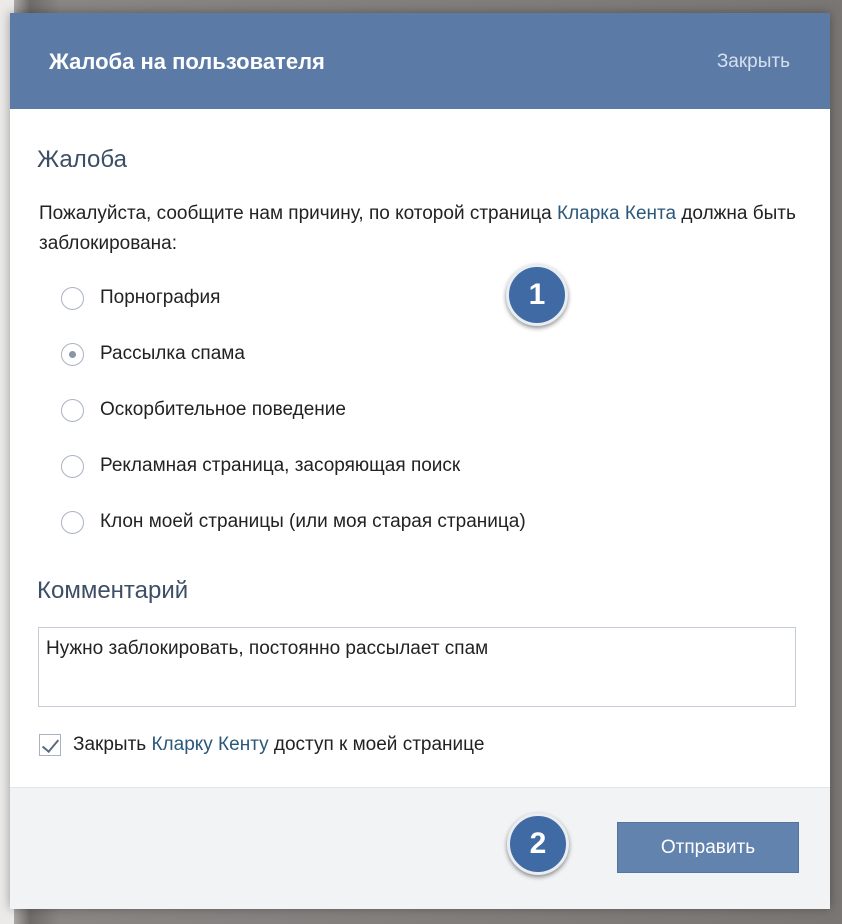 The image size is (842, 924). What do you see at coordinates (280, 465) in the screenshot?
I see `reason-label: Рекламная страница, засоряющая поиск` at bounding box center [280, 465].